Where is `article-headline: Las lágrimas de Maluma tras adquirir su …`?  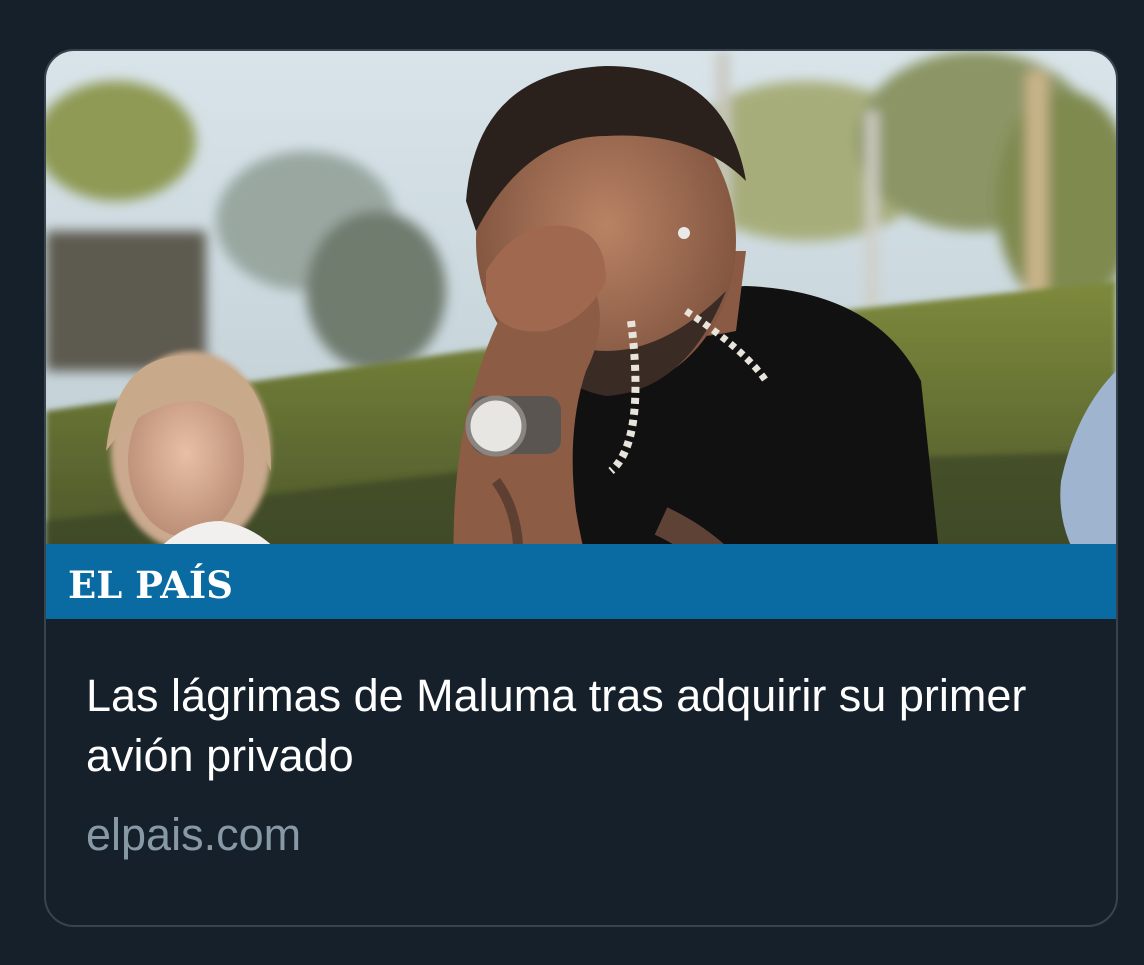
article-headline: Las lágrimas de Maluma tras adquirir su … is located at coordinates (591, 726).